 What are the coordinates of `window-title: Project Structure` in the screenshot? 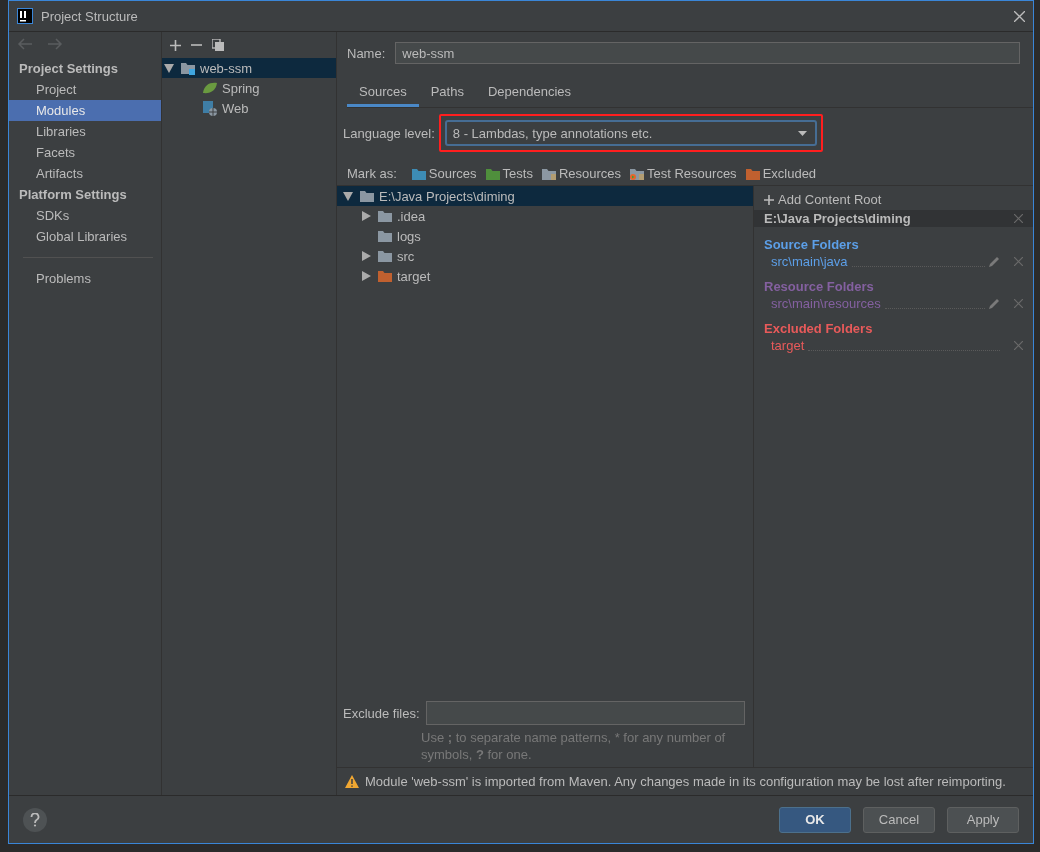 It's located at (90, 16).